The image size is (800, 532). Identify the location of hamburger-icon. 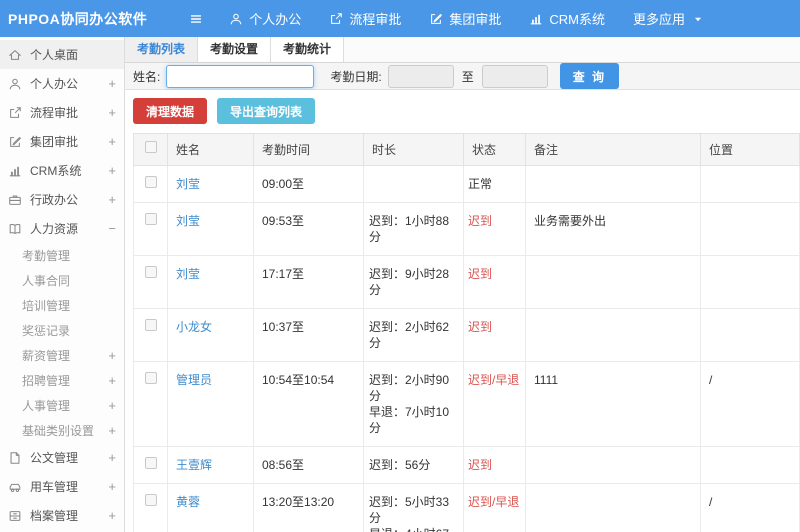
(196, 19).